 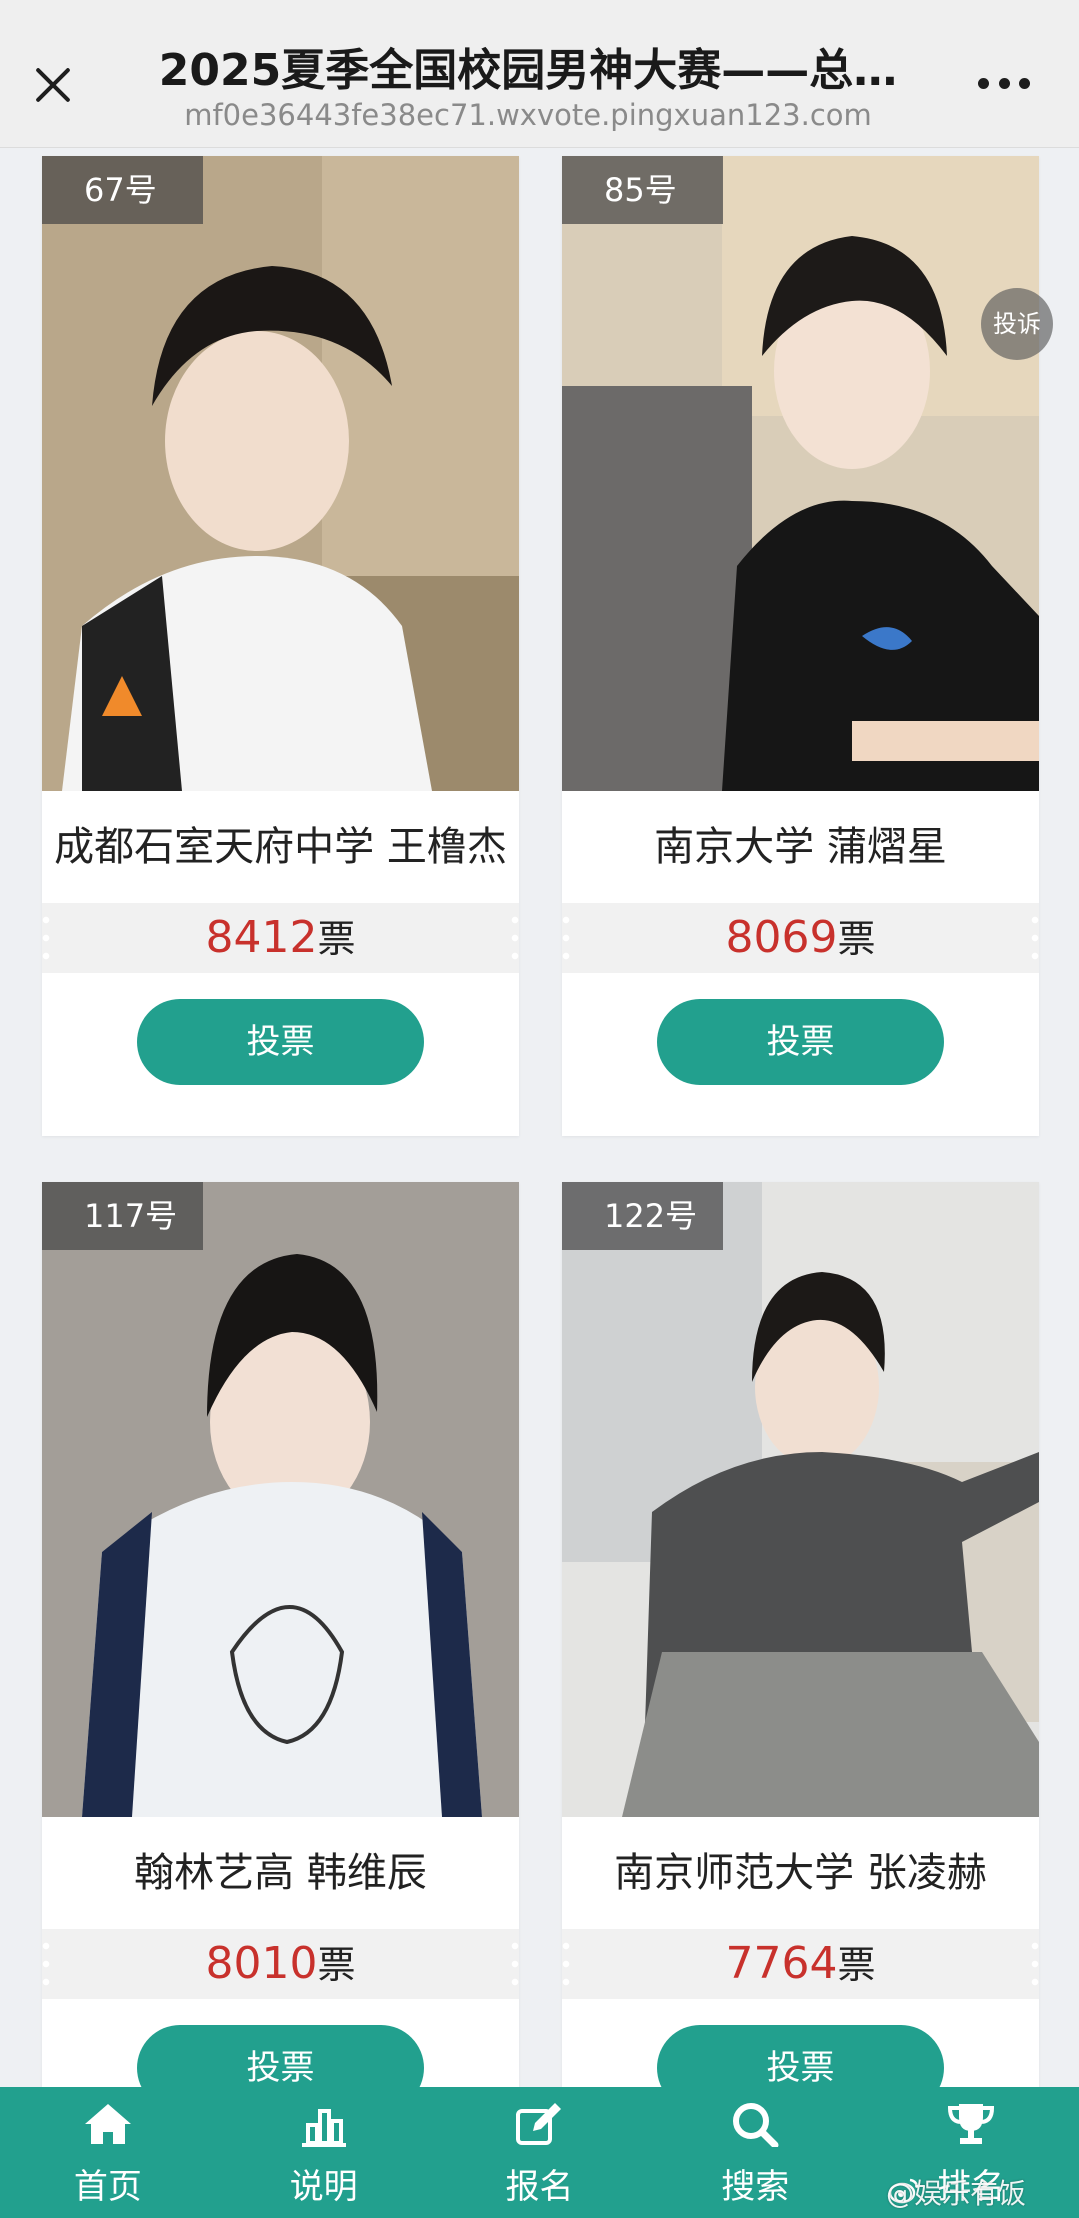 What do you see at coordinates (107, 2187) in the screenshot?
I see `nav-label: 首页` at bounding box center [107, 2187].